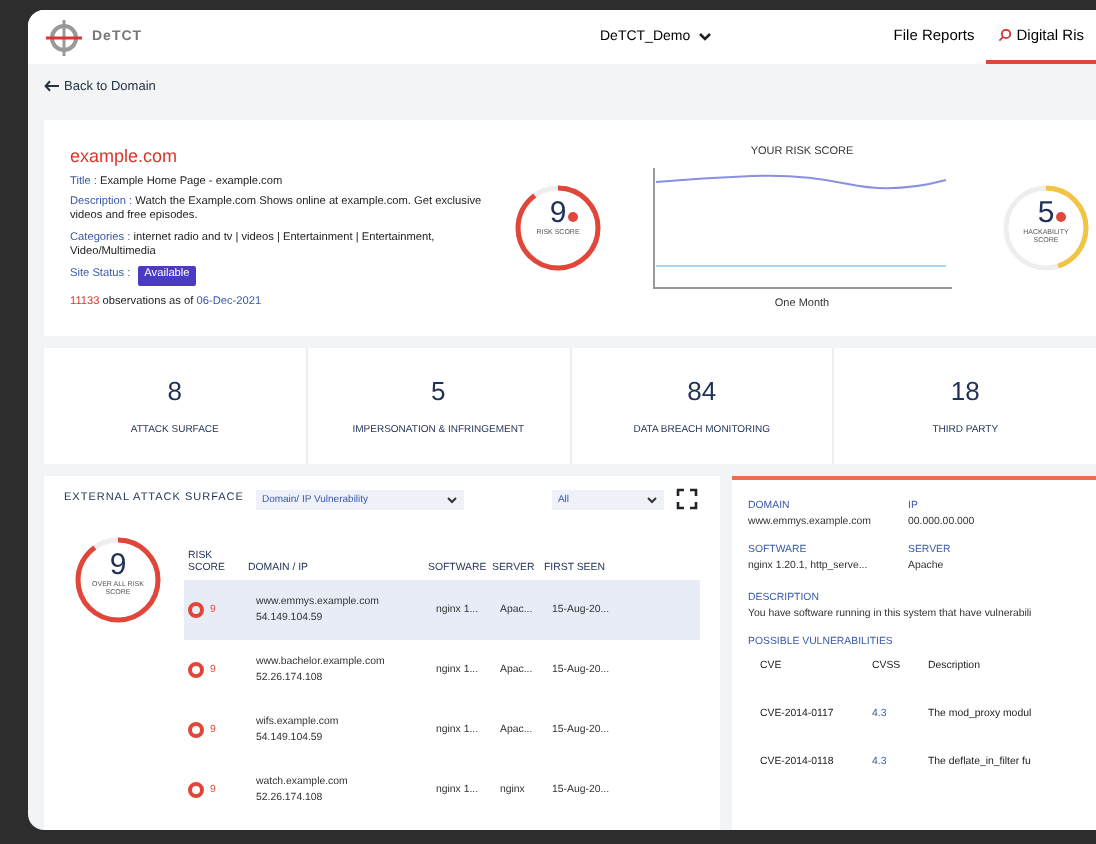  What do you see at coordinates (965, 391) in the screenshot?
I see `stat-value: 18` at bounding box center [965, 391].